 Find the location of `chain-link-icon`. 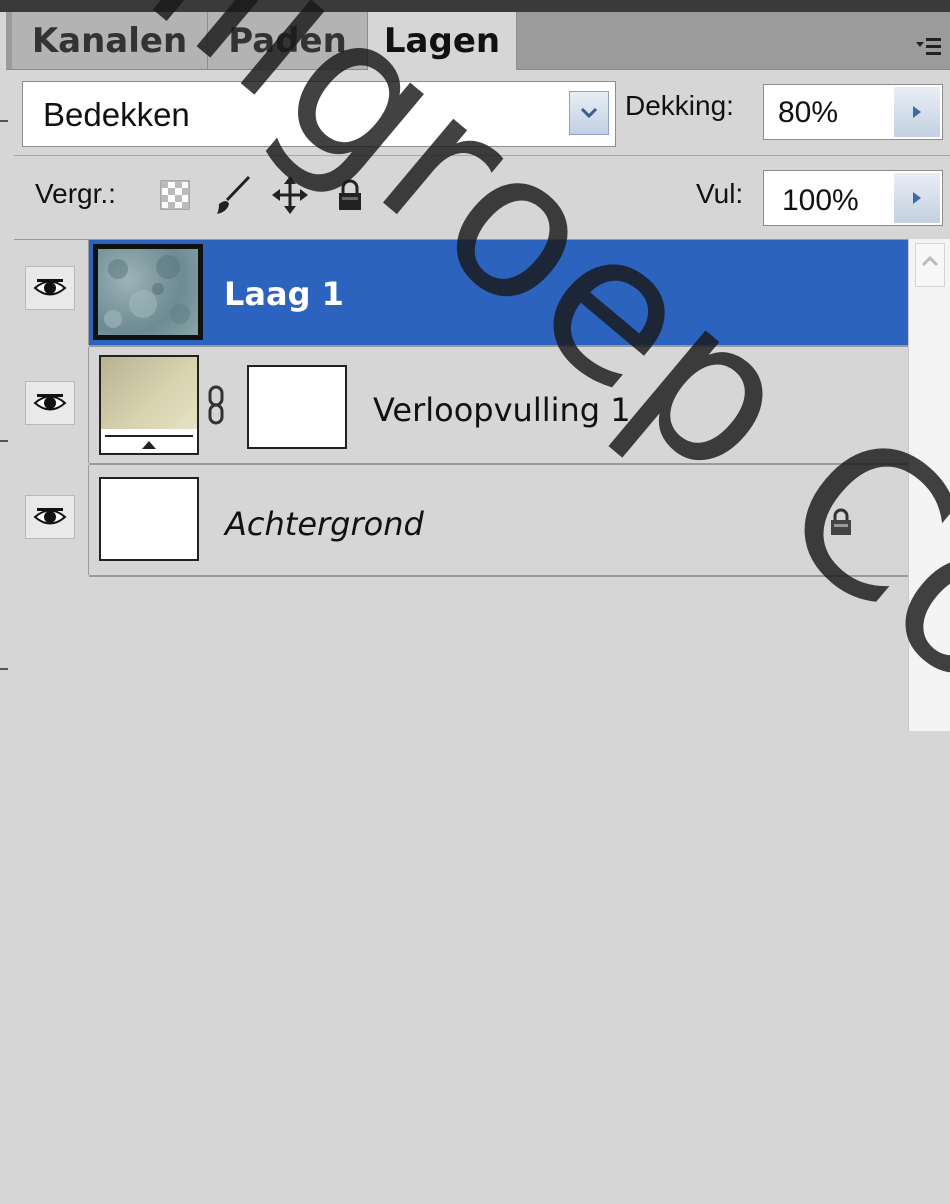

chain-link-icon is located at coordinates (216, 405).